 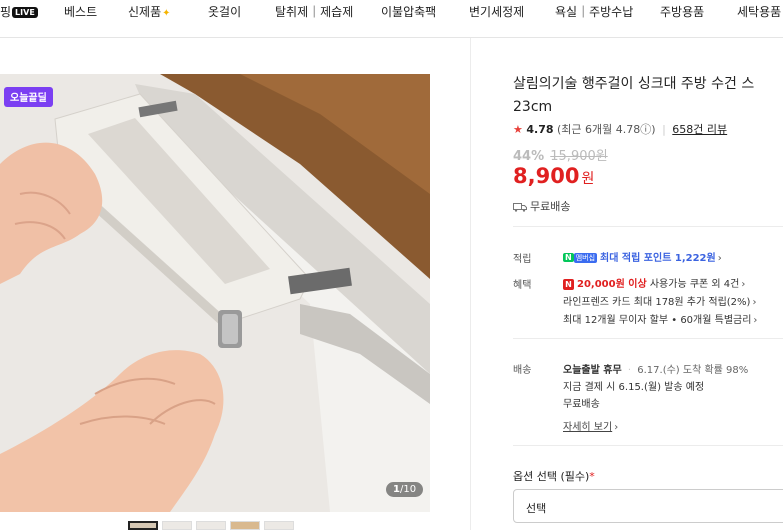 I want to click on nav-item-best: 베스트, so click(x=80, y=11).